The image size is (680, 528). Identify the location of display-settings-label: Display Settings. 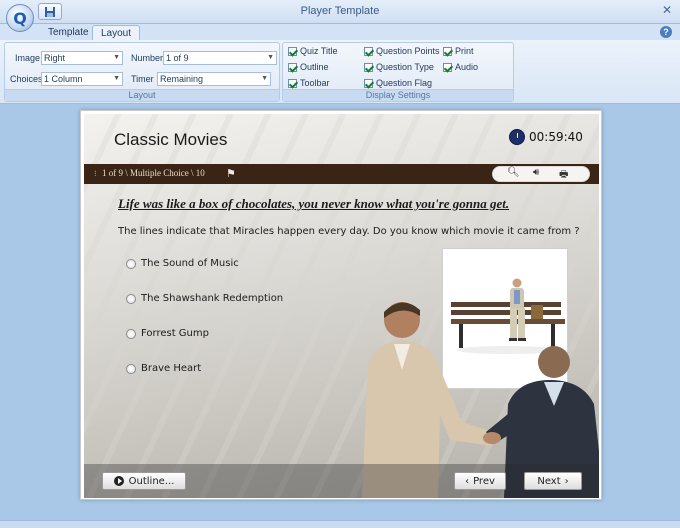
(398, 95).